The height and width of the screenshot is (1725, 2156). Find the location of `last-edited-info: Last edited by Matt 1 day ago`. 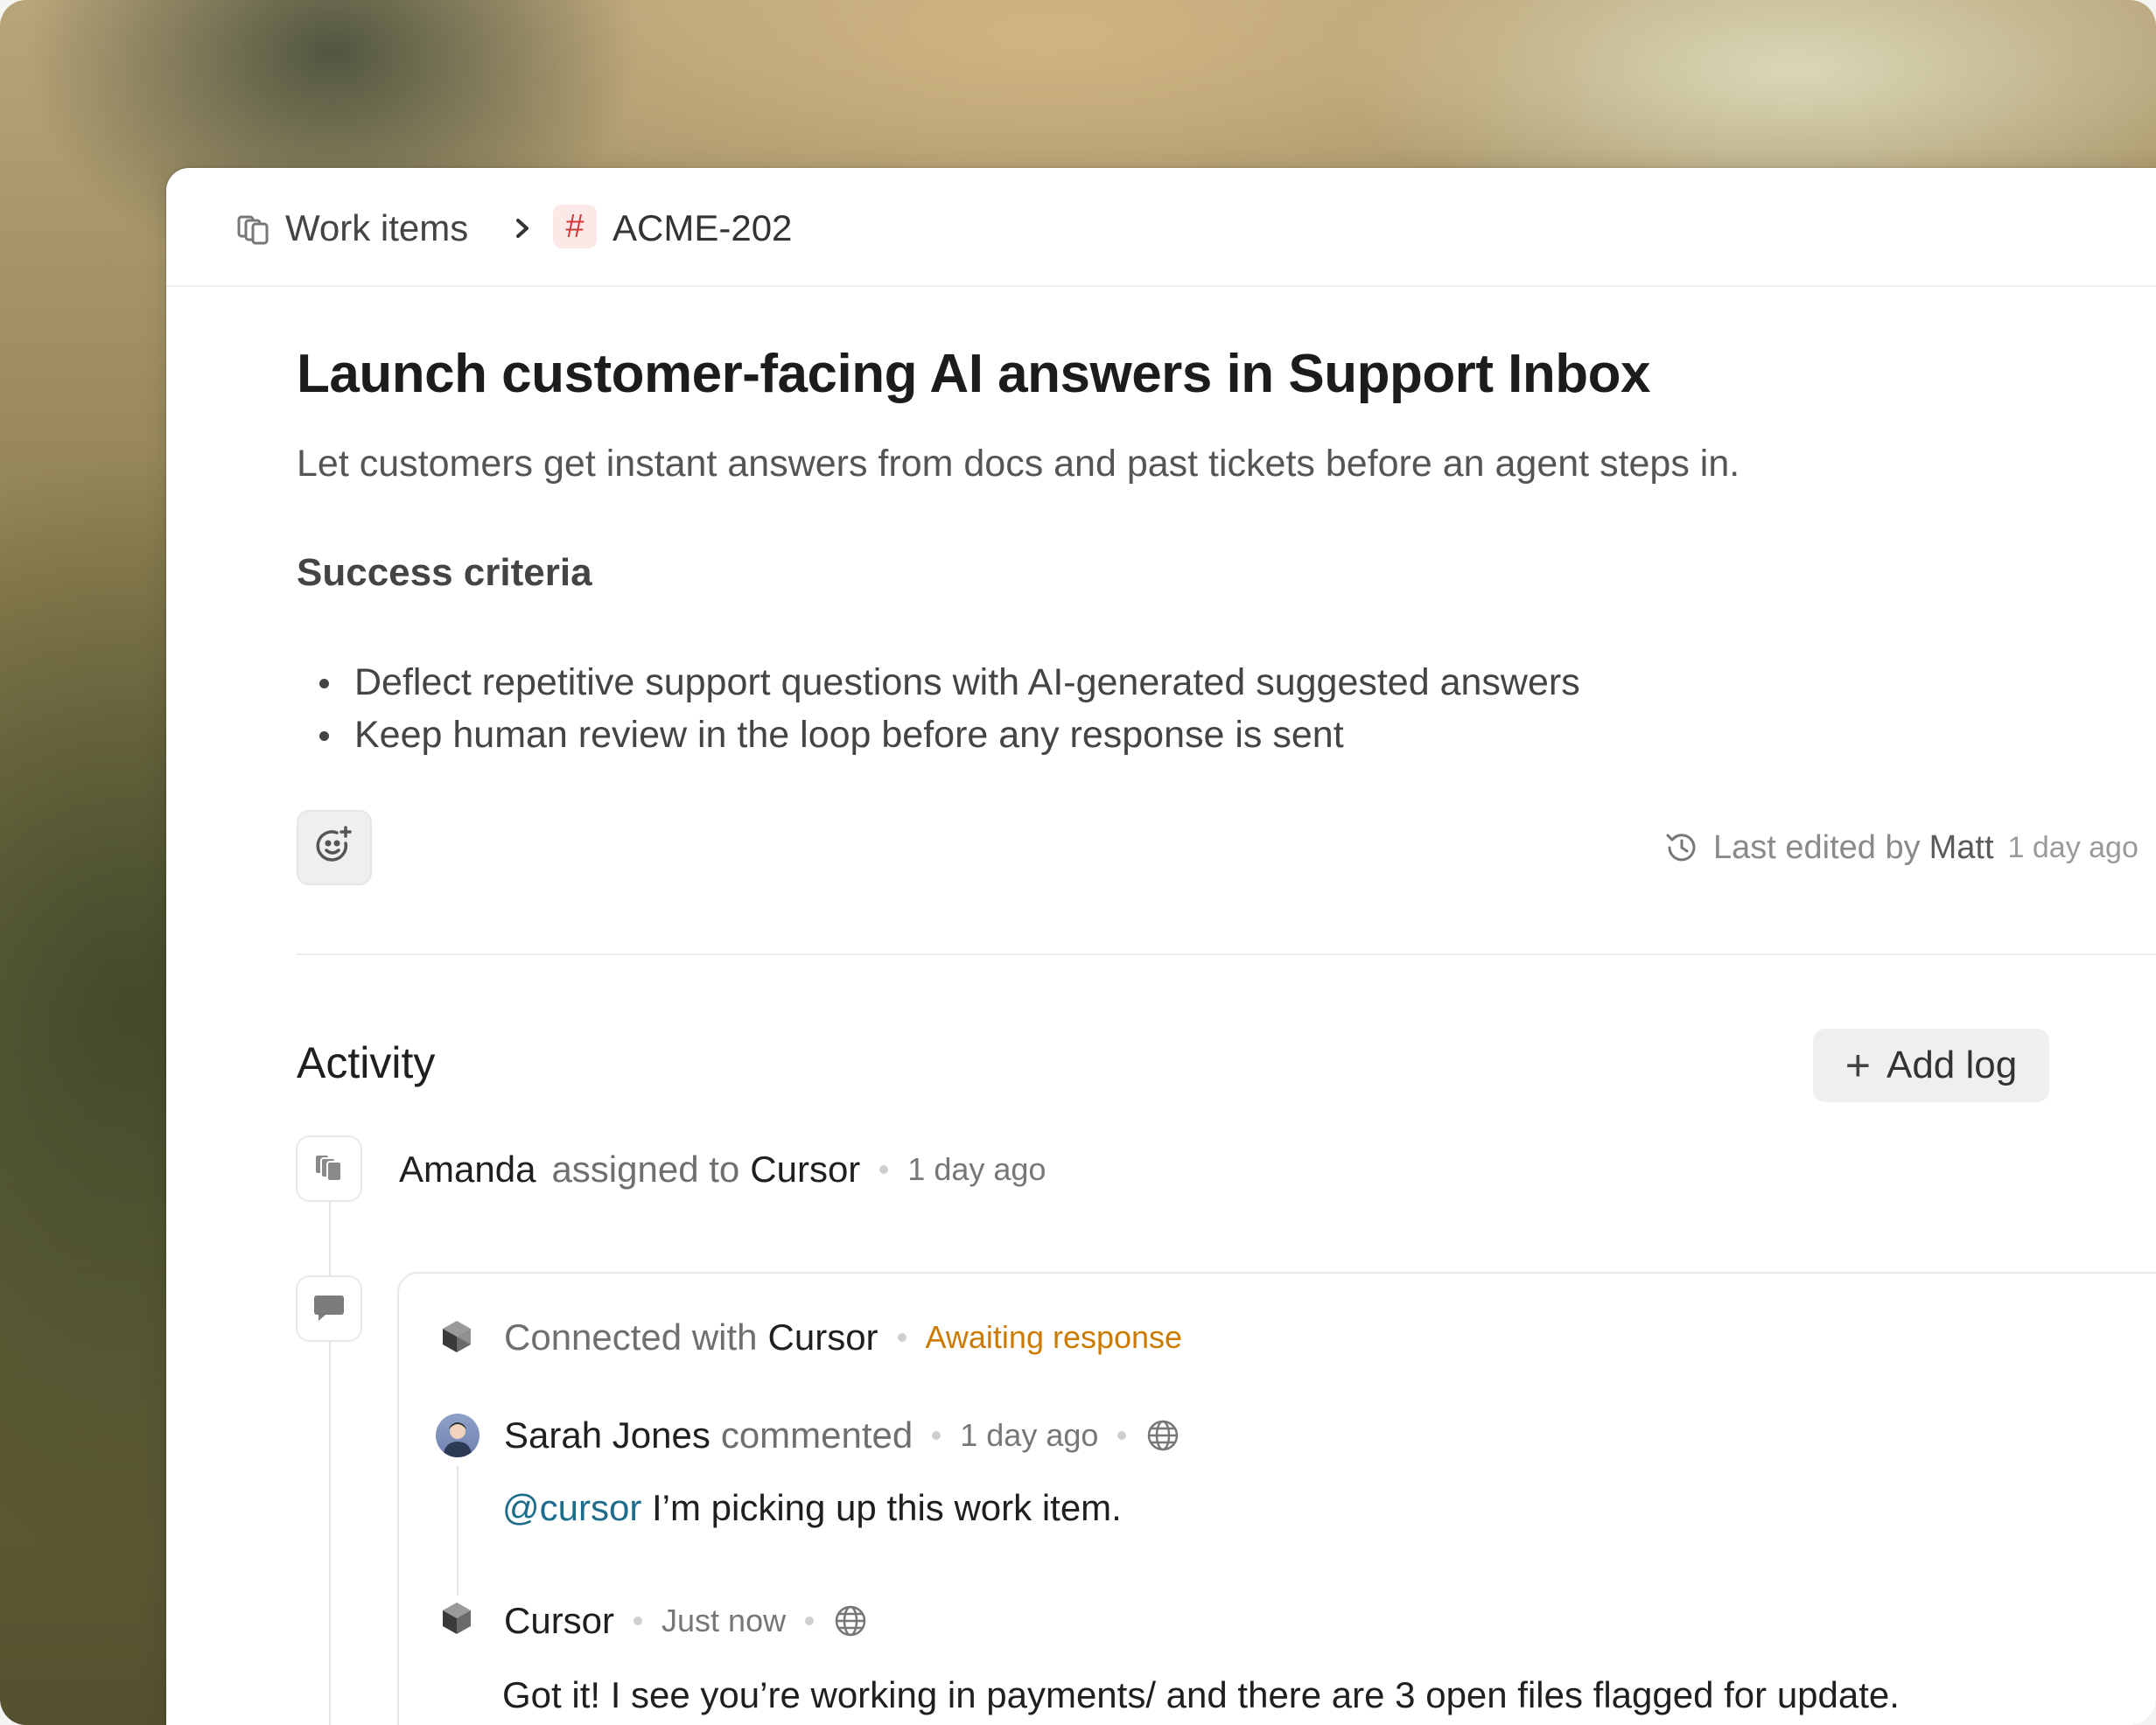

last-edited-info: Last edited by Matt 1 day ago is located at coordinates (1900, 847).